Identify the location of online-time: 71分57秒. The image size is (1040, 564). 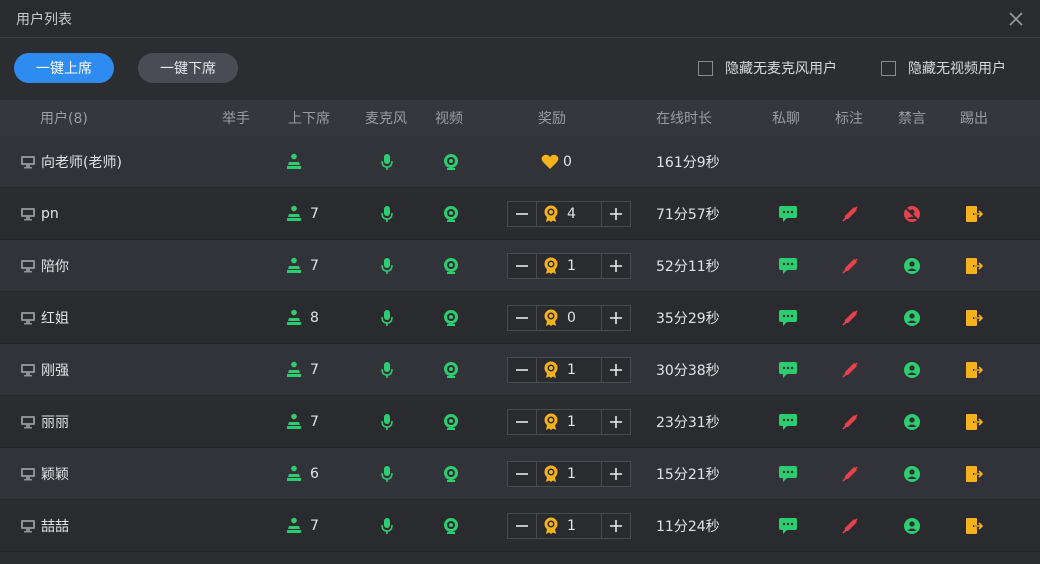
(688, 214).